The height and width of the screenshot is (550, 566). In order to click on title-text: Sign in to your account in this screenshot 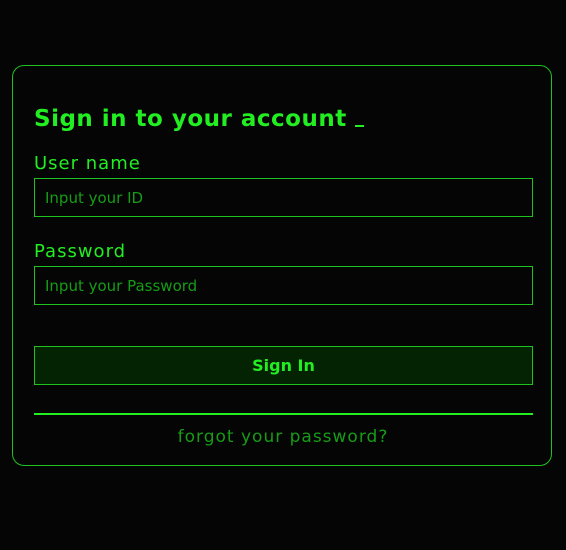, I will do `click(190, 119)`.